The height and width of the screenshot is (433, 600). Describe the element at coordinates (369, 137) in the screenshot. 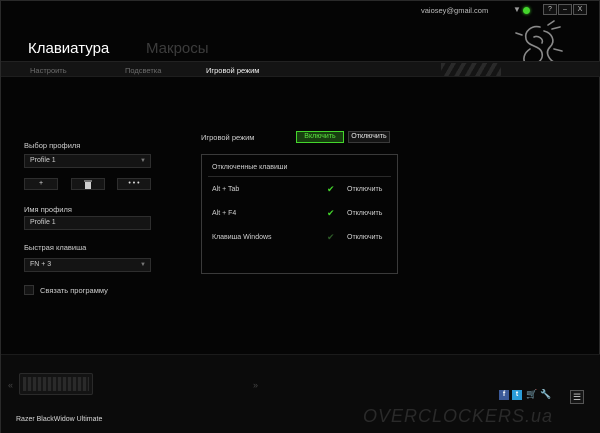

I see `game-mode-disable-button: Отключить` at that location.